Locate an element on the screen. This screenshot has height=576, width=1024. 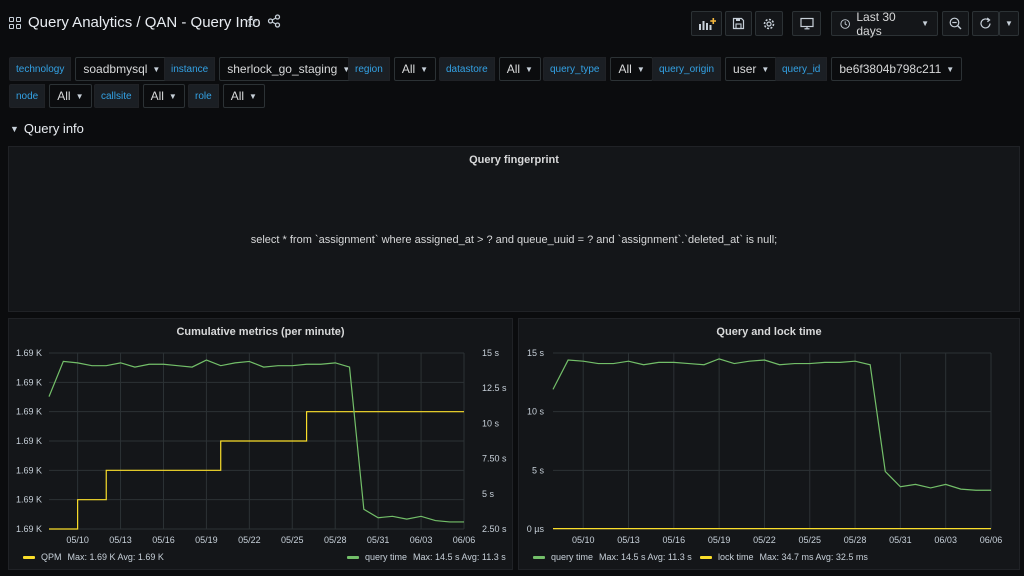
y2-tick-label: 12.5 s is located at coordinates (494, 388).